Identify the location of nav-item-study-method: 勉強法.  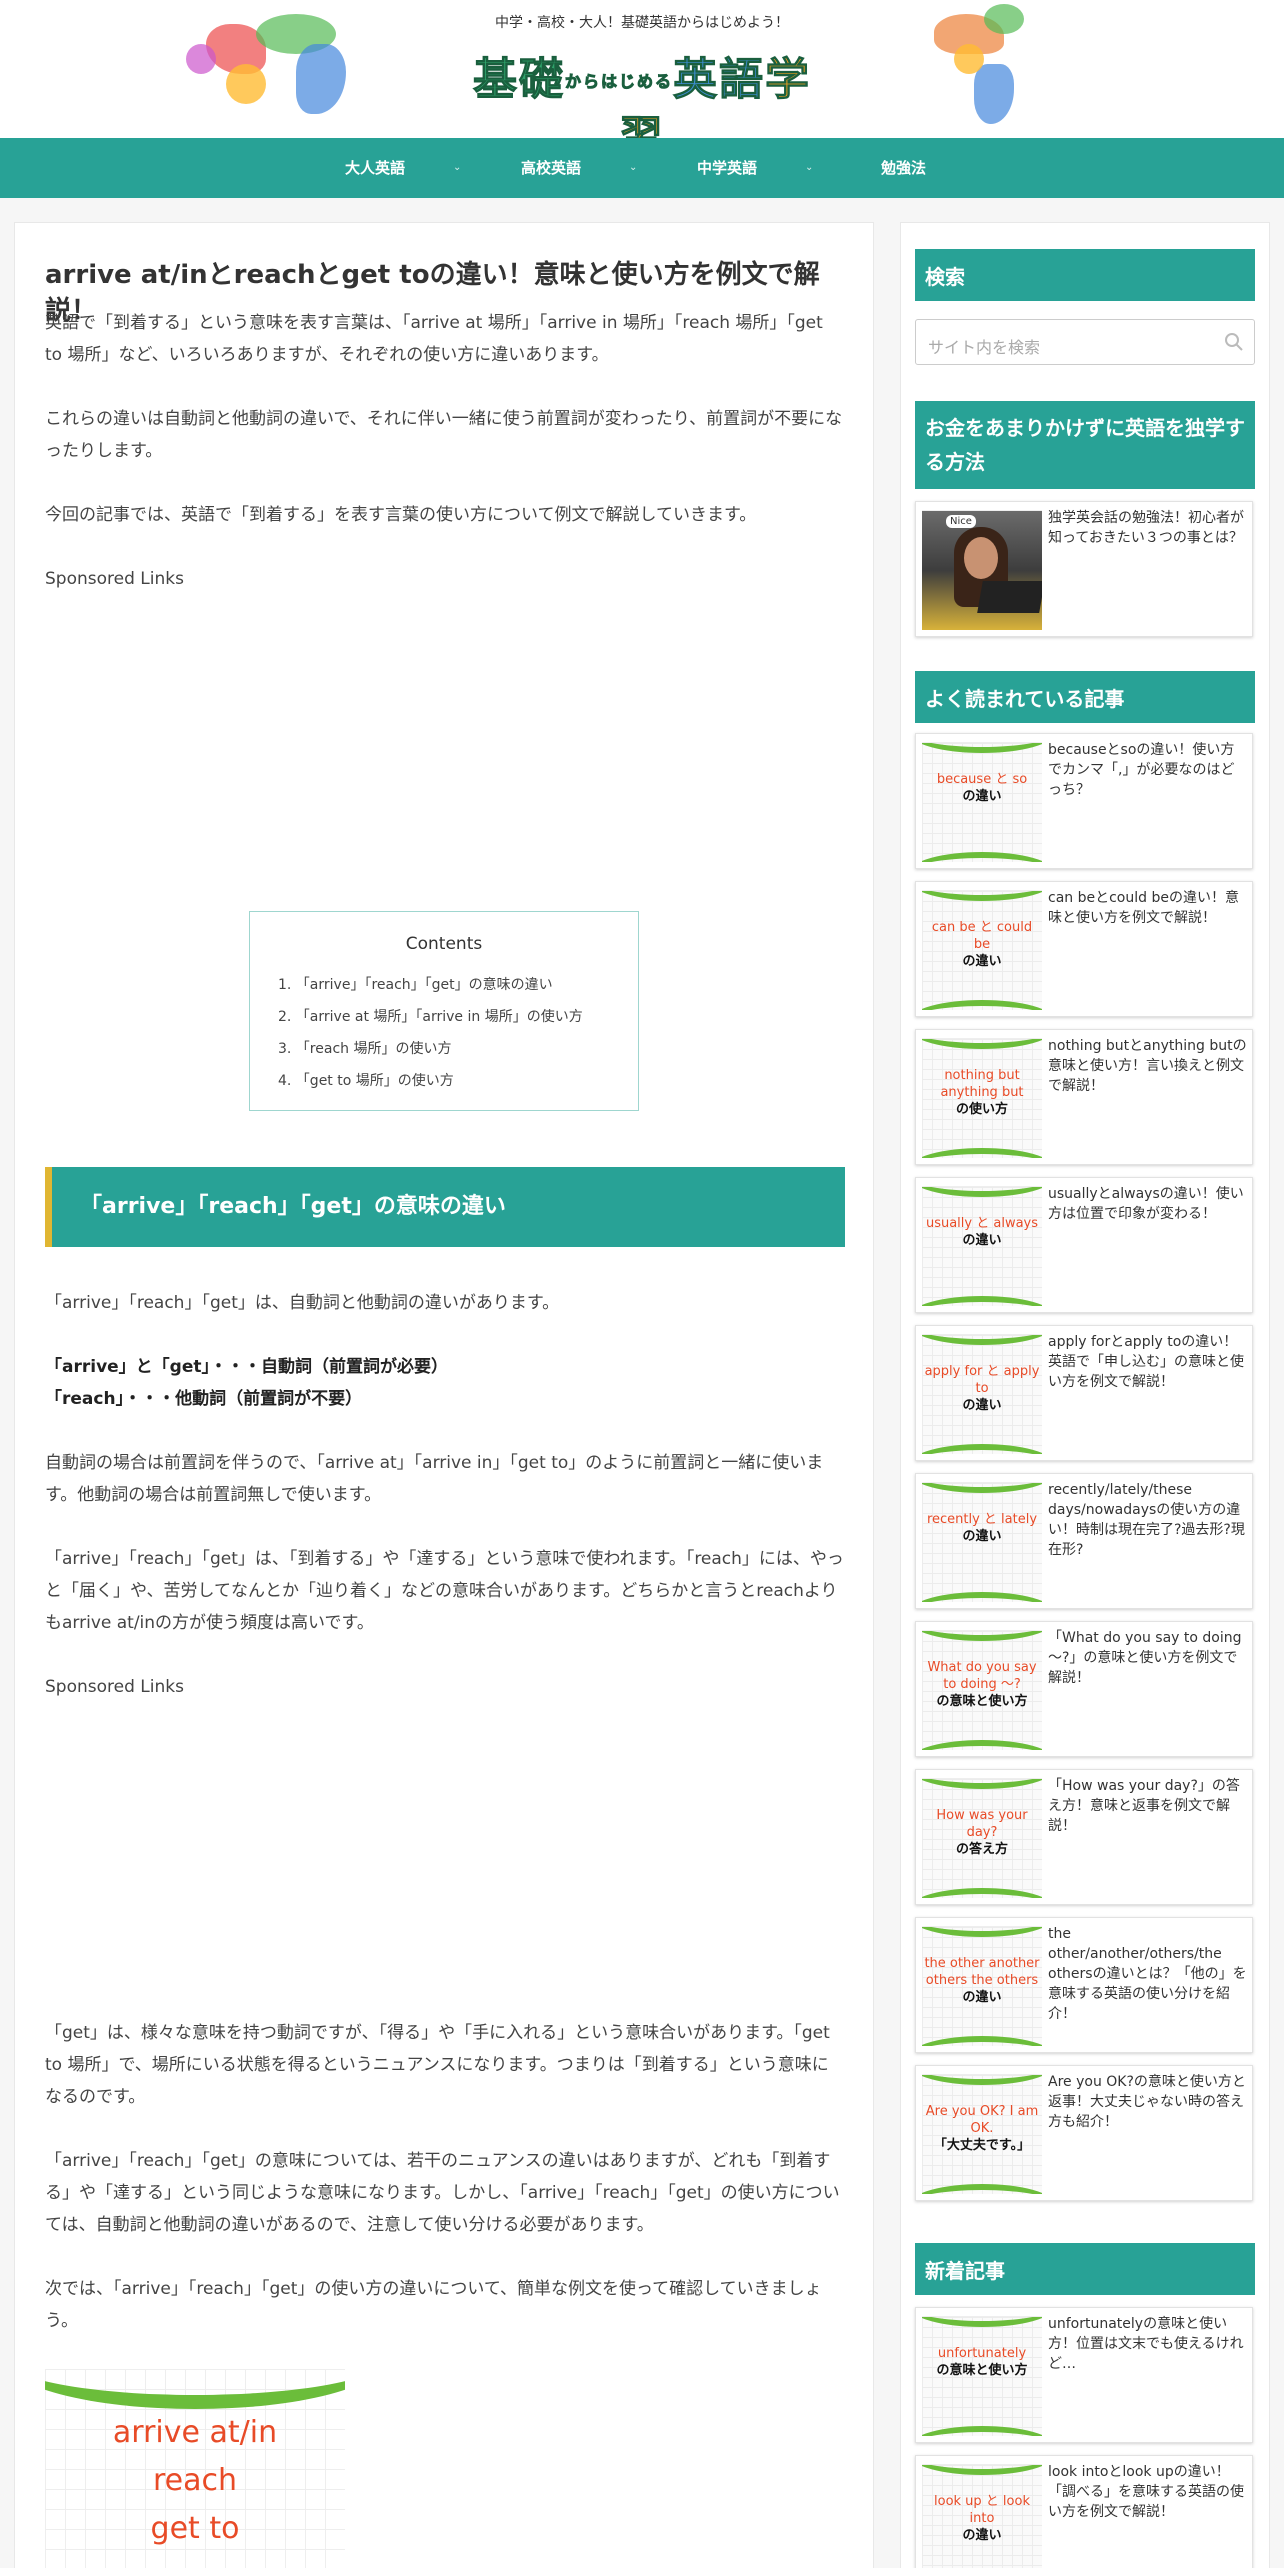
(903, 168).